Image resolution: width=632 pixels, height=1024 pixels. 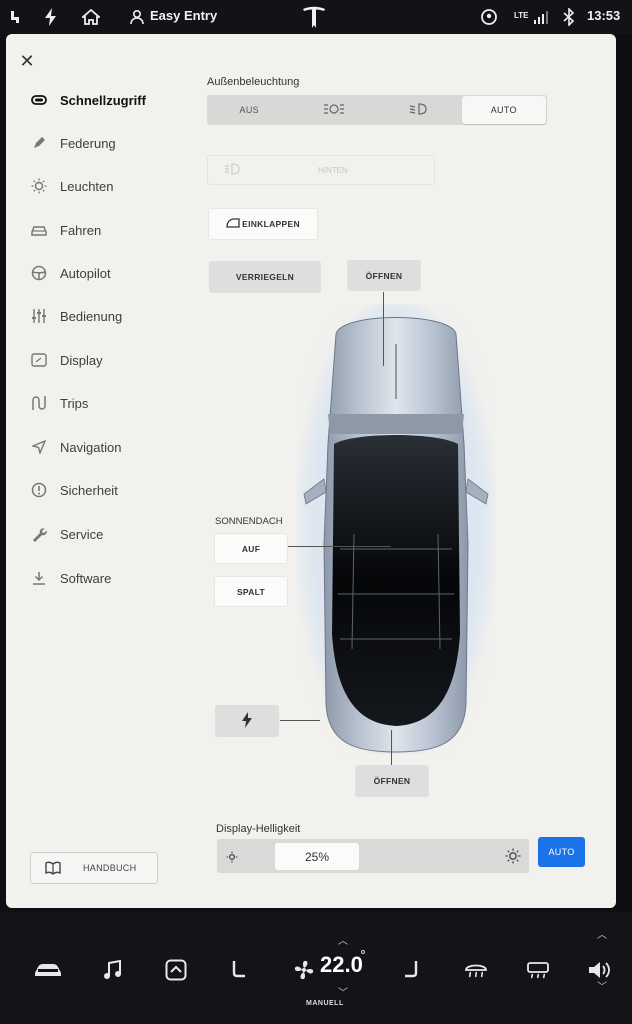 I want to click on sidebar-item-autopilot: Autopilot, so click(x=107, y=273).